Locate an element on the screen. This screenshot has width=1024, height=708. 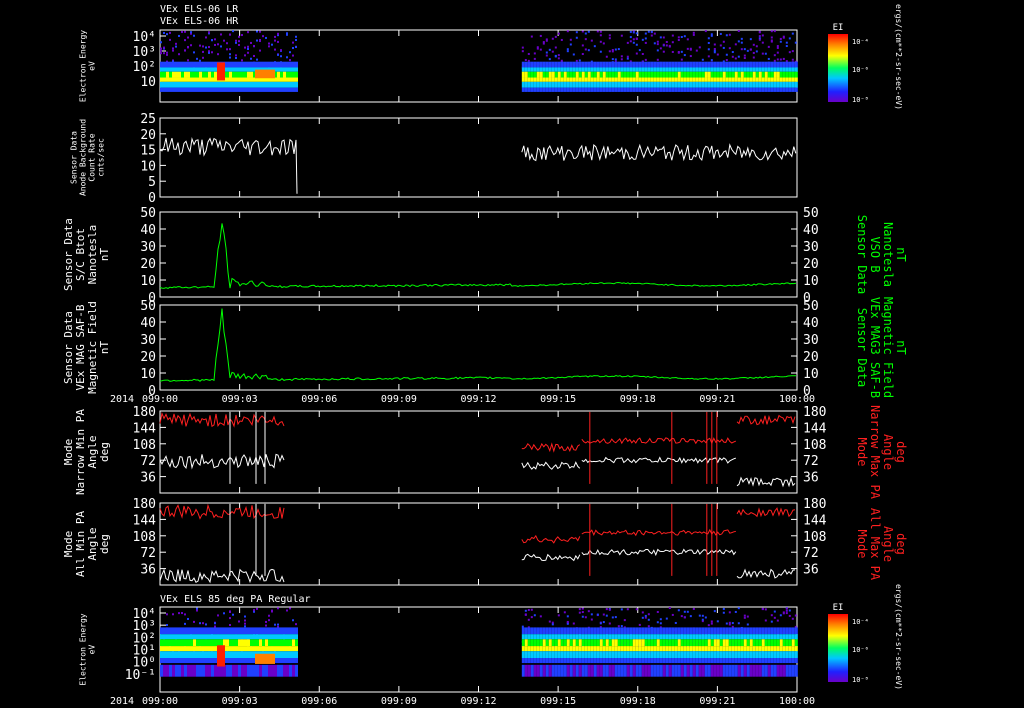
time-axis-tick-label: 099:00 is located at coordinates (160, 399).